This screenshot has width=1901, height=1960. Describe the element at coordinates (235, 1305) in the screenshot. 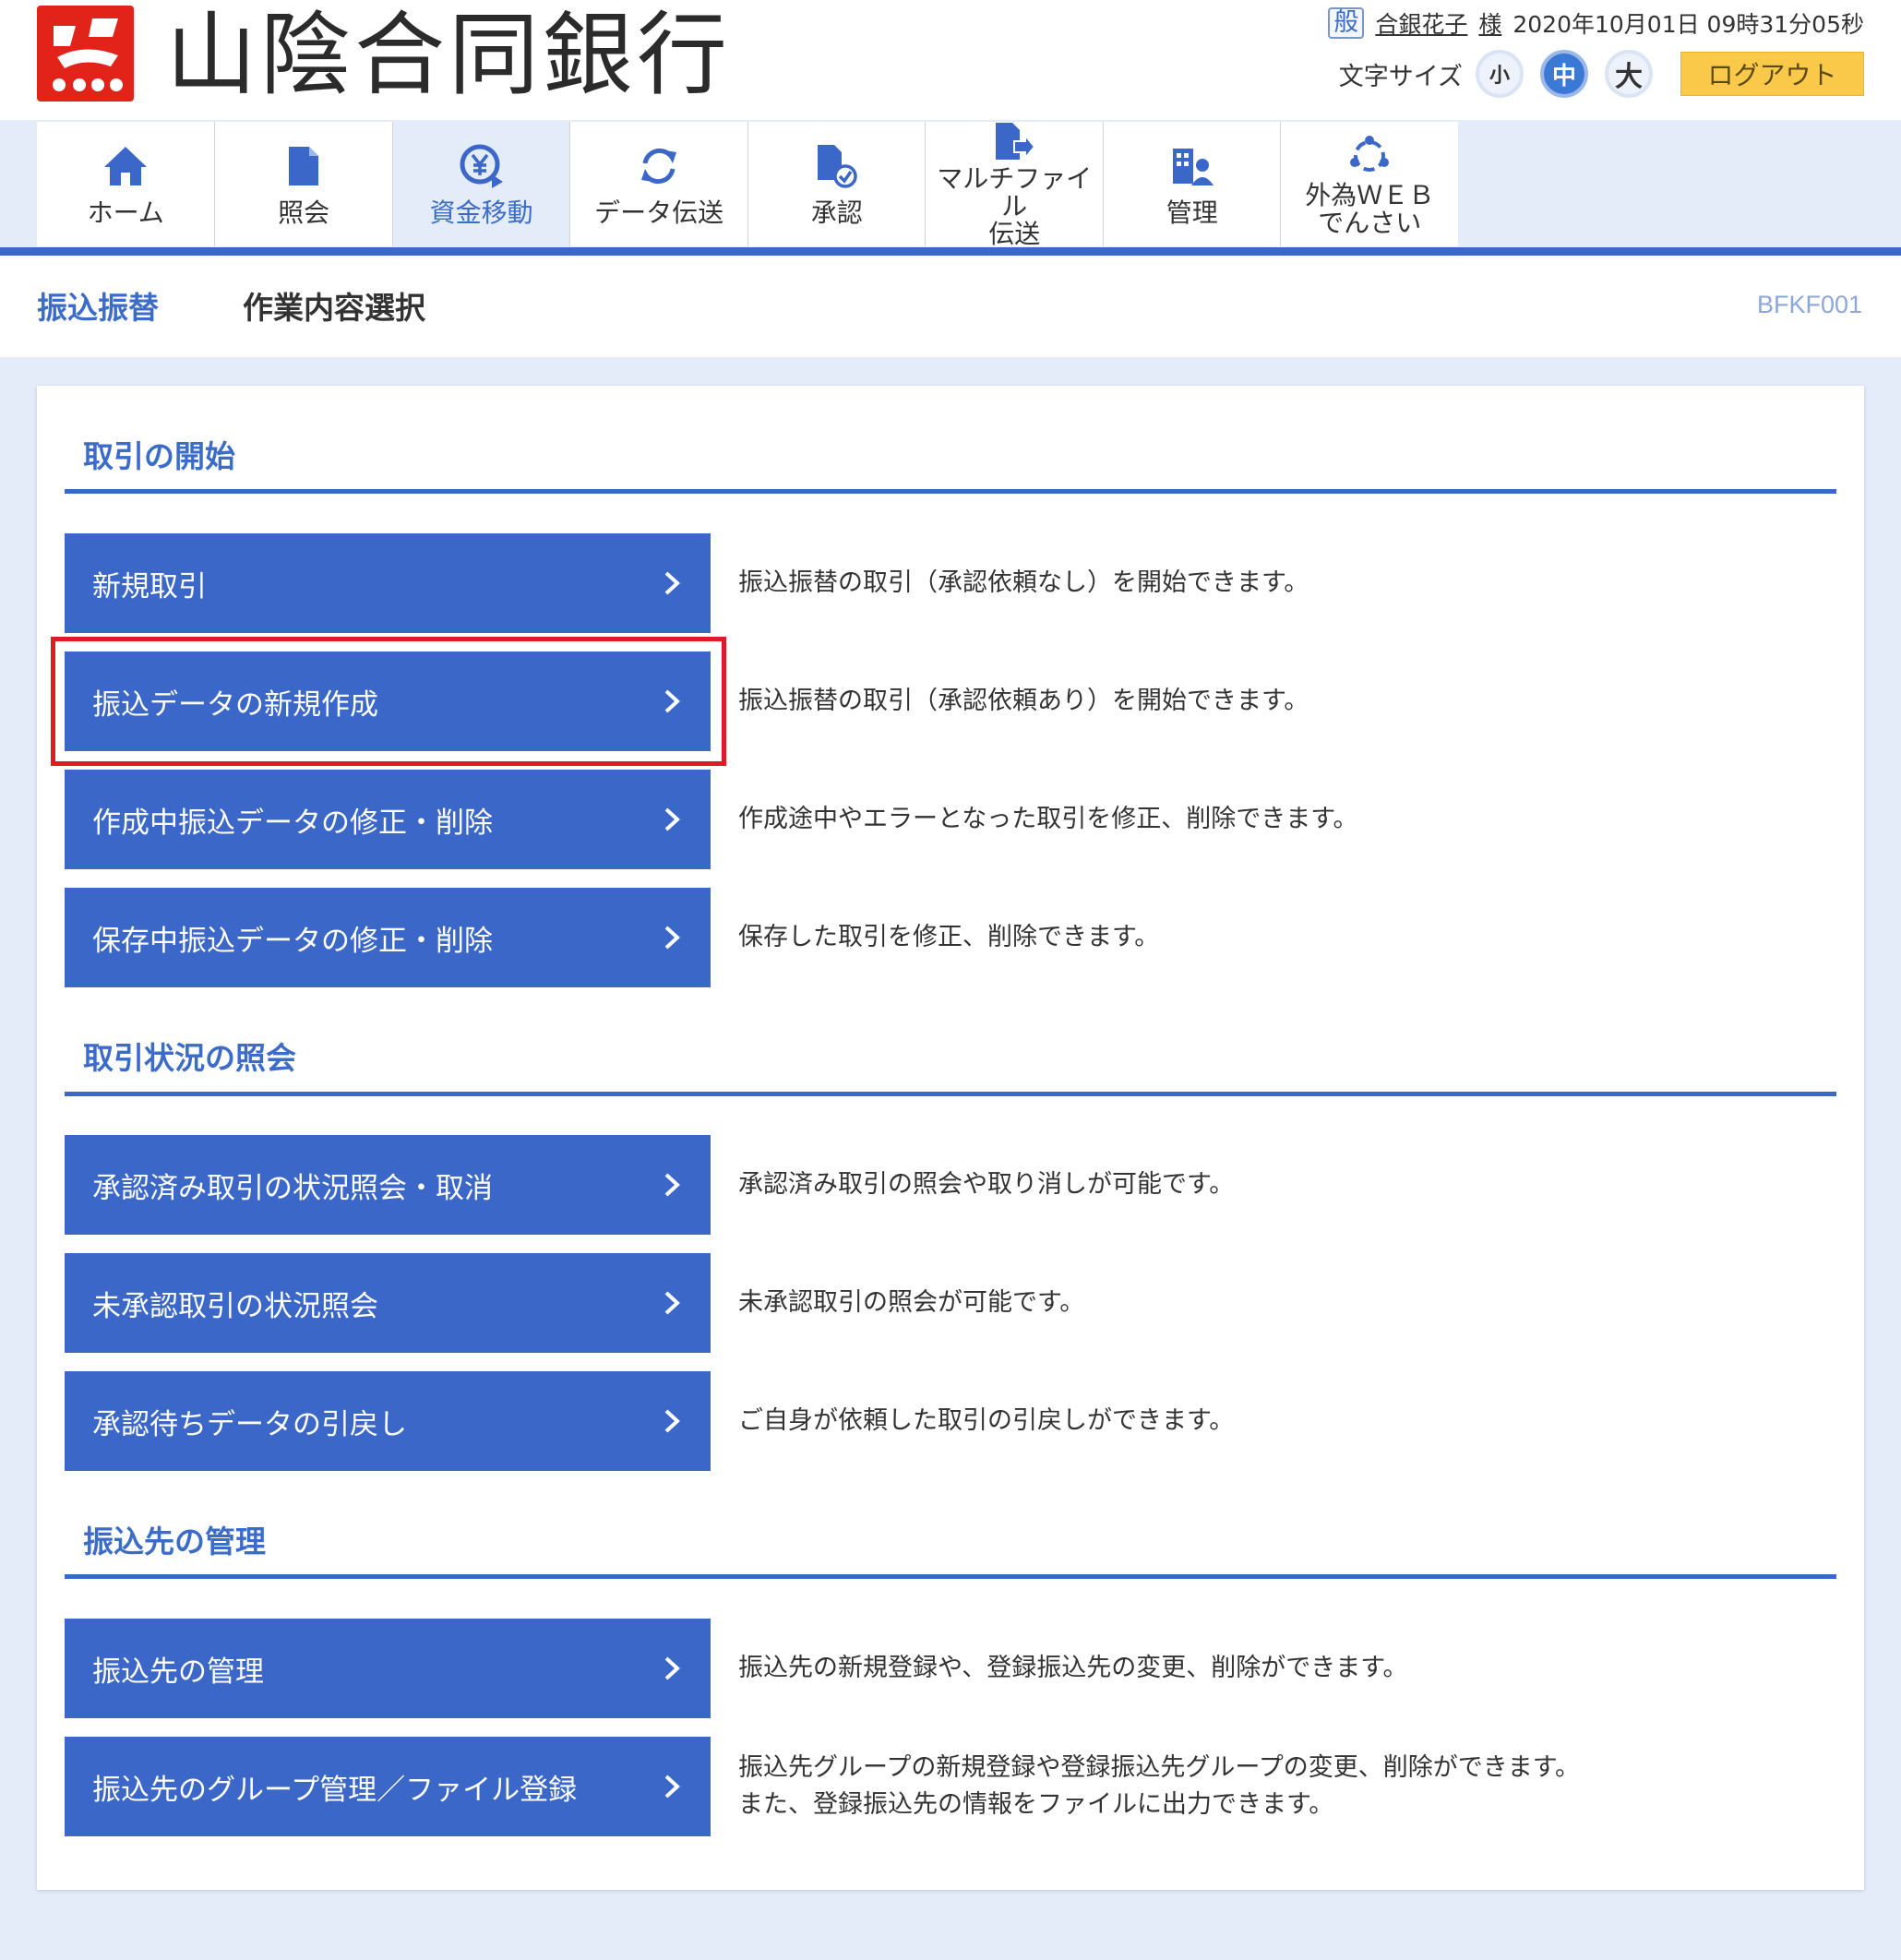

I see `menu-button-label: 未承認取引の状況照会` at that location.